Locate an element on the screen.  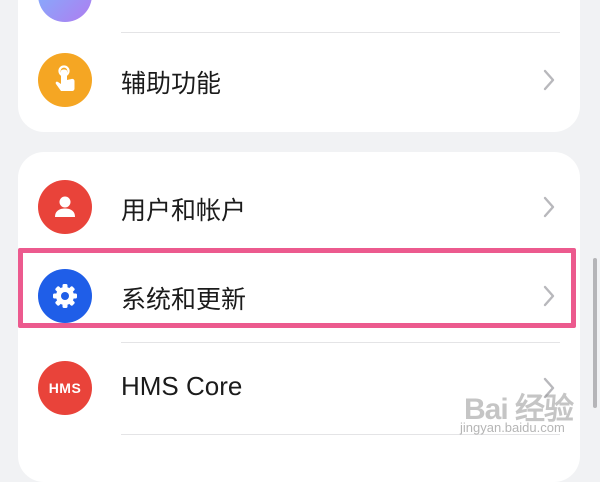
settings-item-label: 用户和帐户 is located at coordinates (184, 210).